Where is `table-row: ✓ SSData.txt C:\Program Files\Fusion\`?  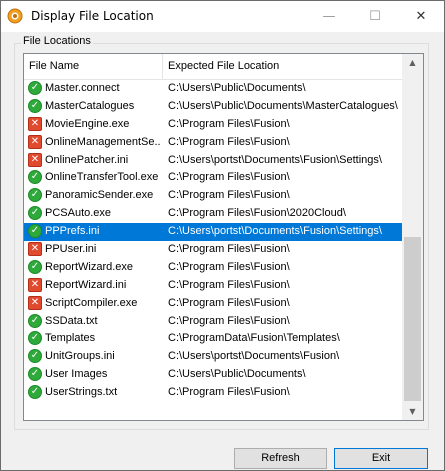
table-row: ✓ SSData.txt C:\Program Files\Fusion\ is located at coordinates (213, 322).